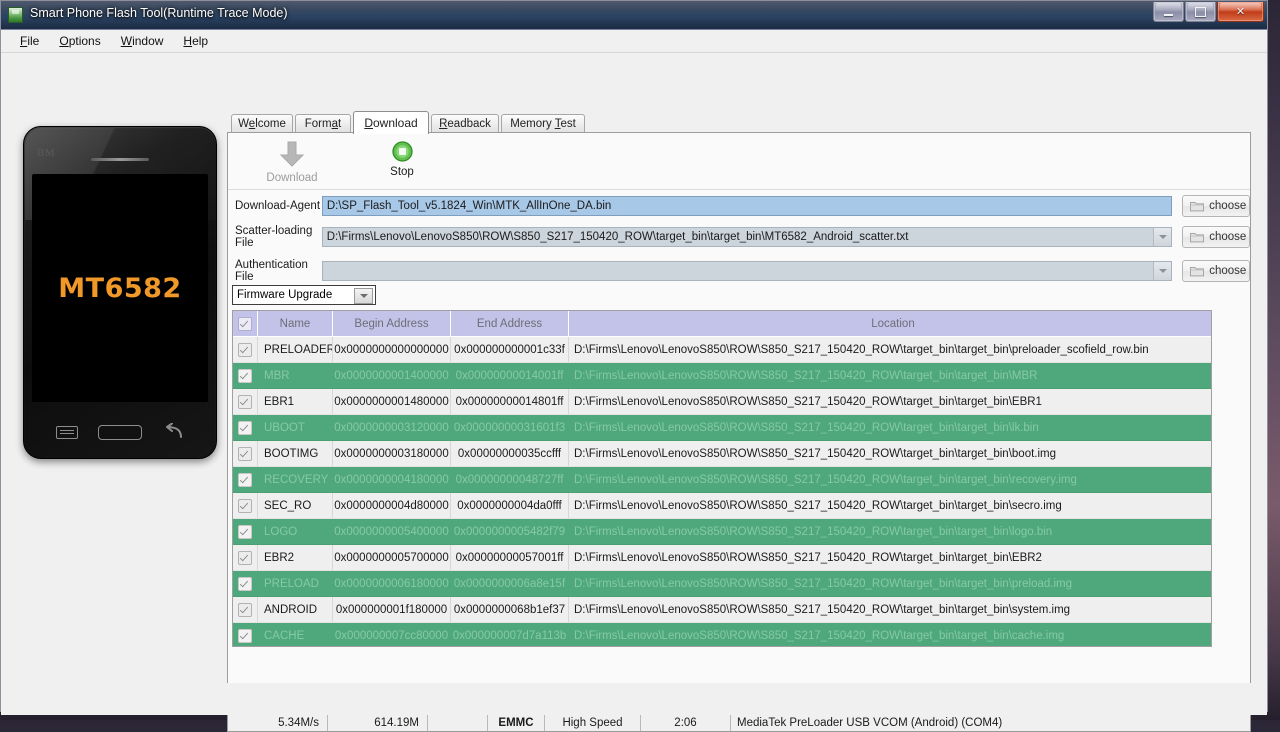 The width and height of the screenshot is (1280, 732). What do you see at coordinates (143, 41) in the screenshot?
I see `menu-item-window: Window` at bounding box center [143, 41].